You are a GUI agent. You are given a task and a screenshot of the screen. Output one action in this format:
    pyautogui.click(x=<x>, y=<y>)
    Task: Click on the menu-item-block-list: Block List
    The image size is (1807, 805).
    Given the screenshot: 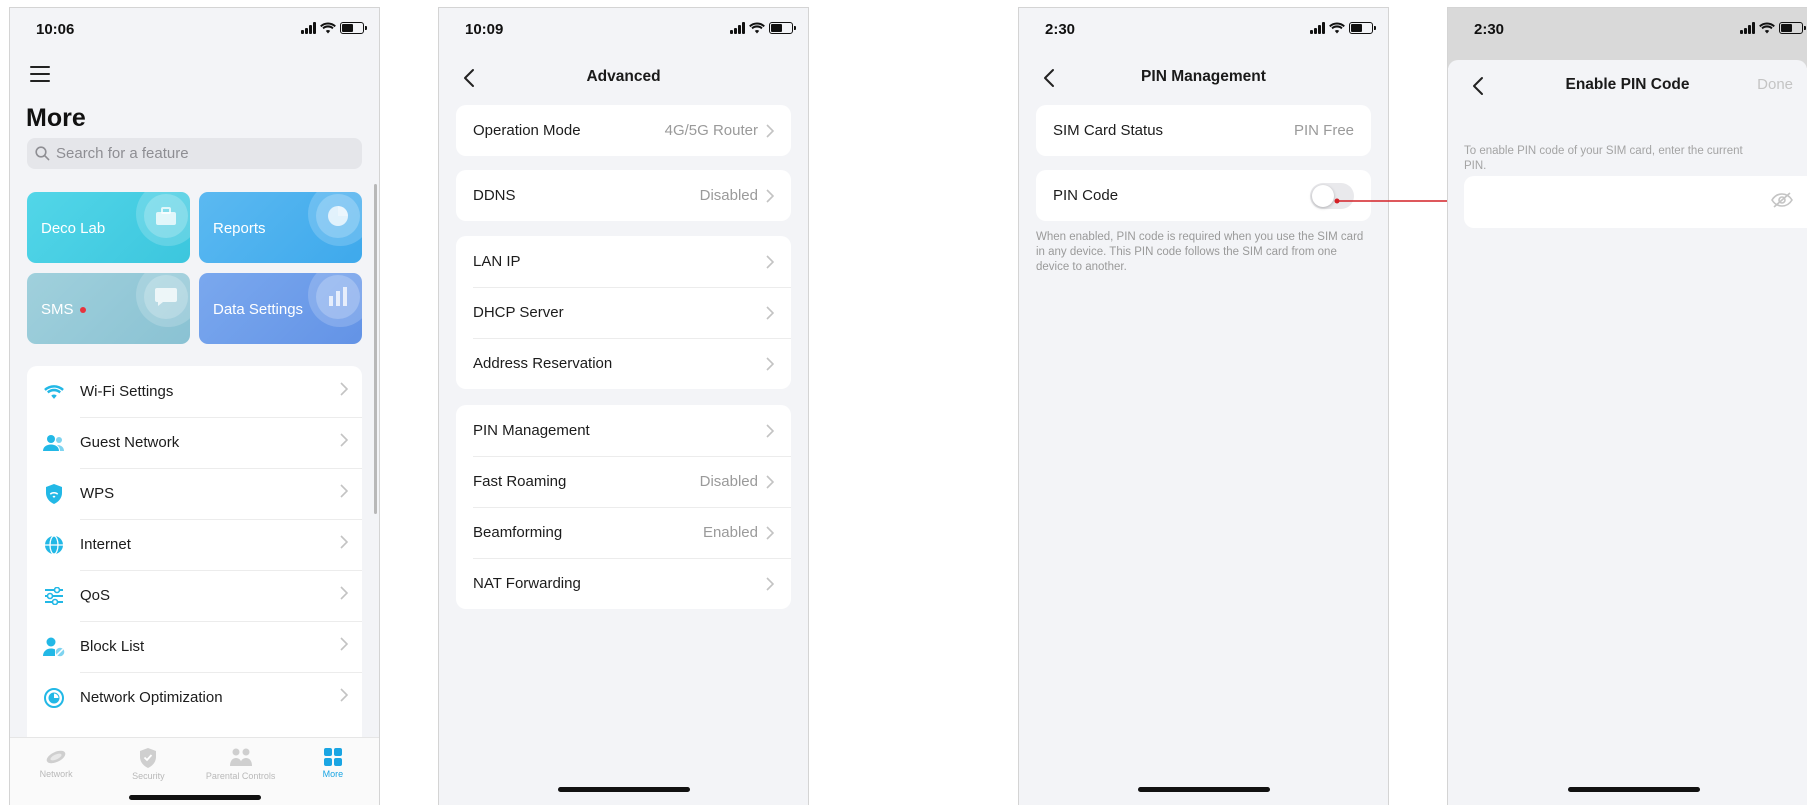 What is the action you would take?
    pyautogui.click(x=194, y=646)
    